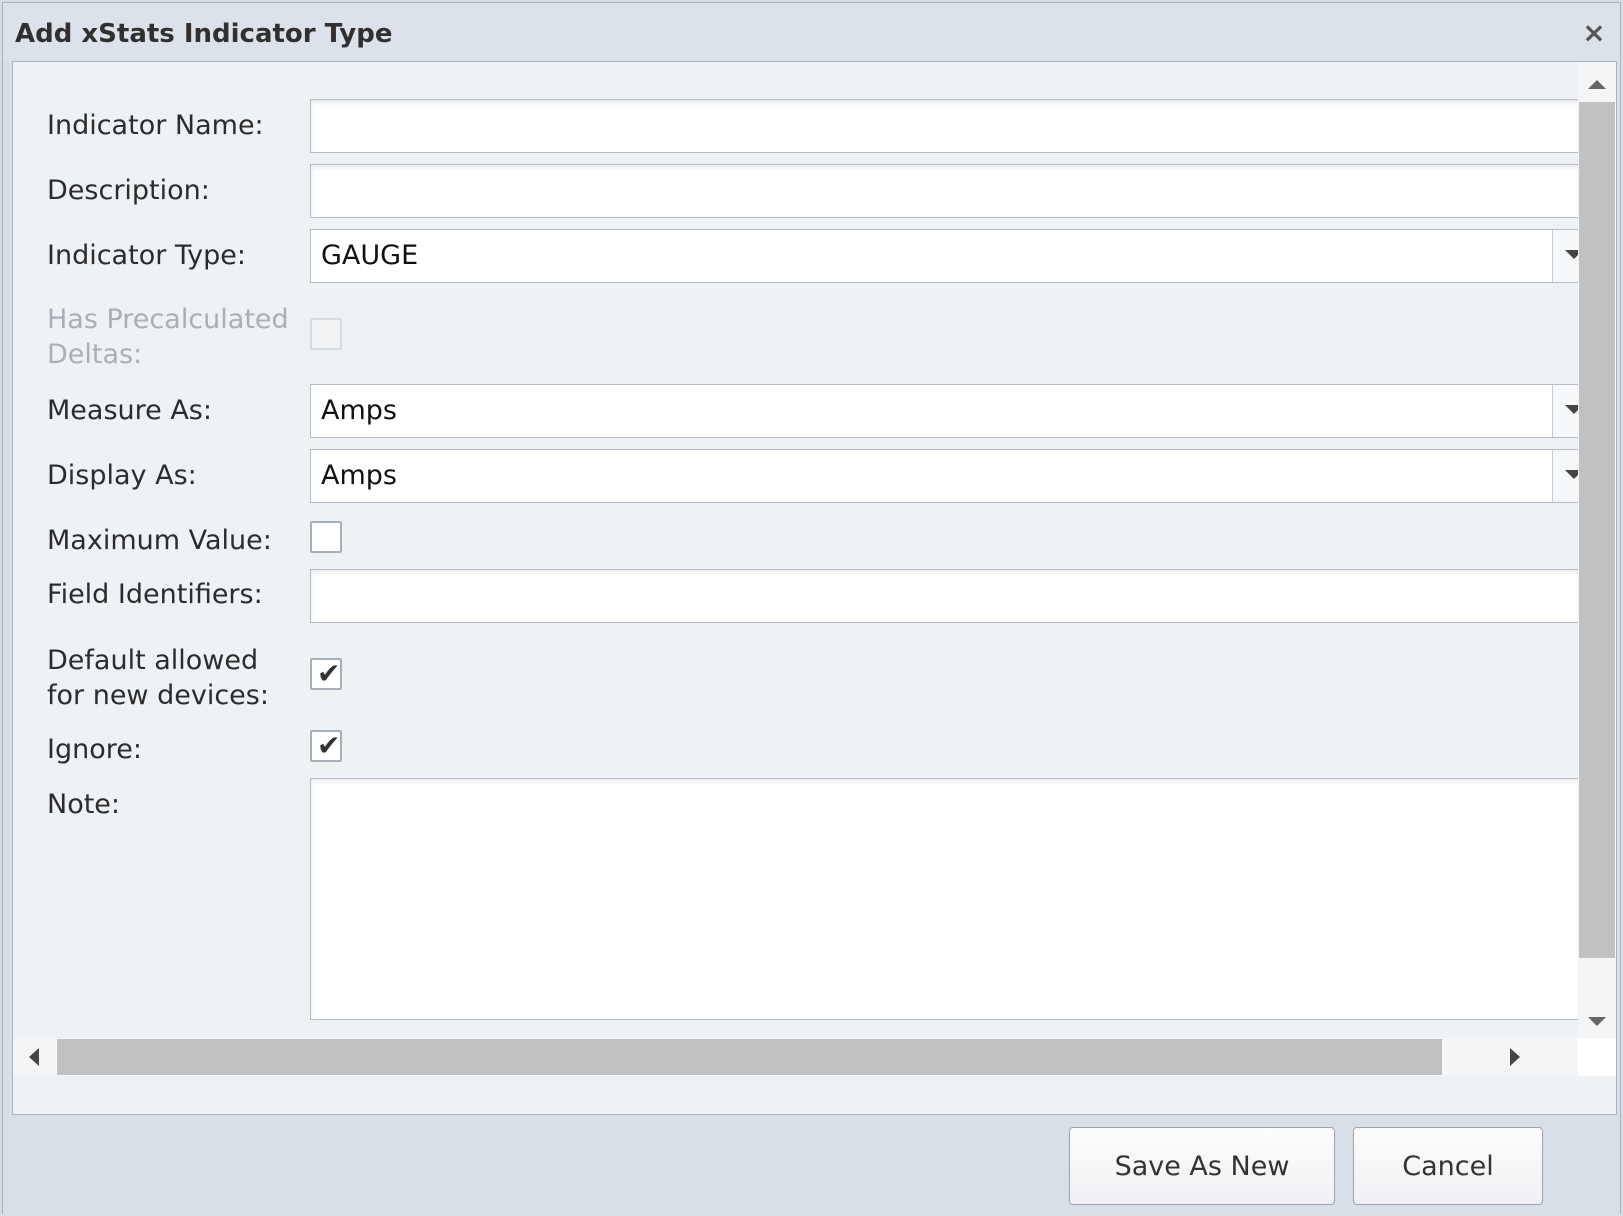 The width and height of the screenshot is (1623, 1216). I want to click on description-field, so click(951, 191).